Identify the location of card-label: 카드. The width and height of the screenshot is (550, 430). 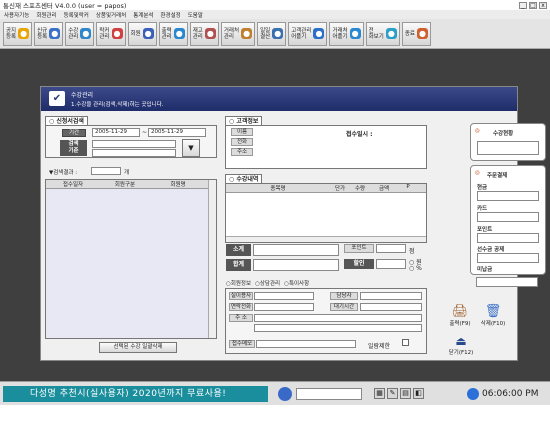
(482, 209).